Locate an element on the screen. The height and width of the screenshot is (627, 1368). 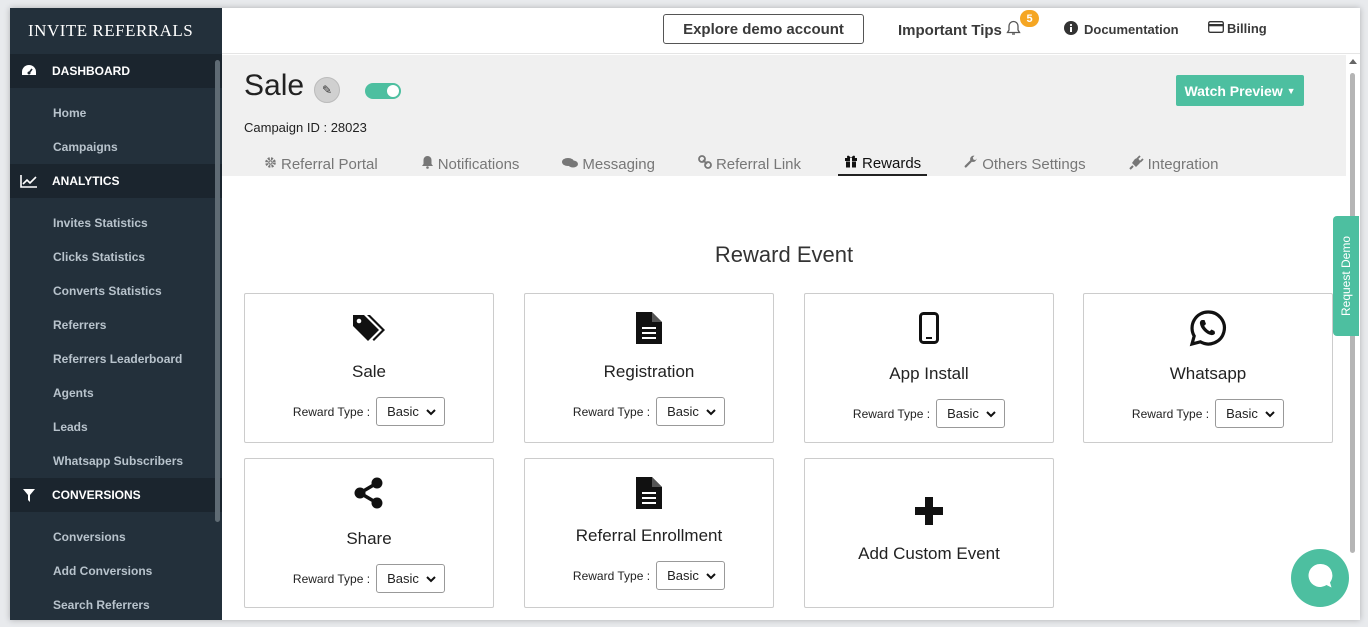
sidebar-item-invites-statistics: Invites Statistics is located at coordinates (116, 219).